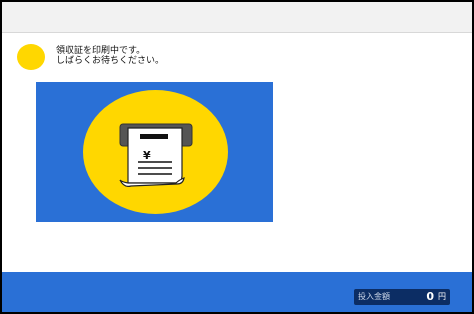 The image size is (474, 314). What do you see at coordinates (31, 57) in the screenshot?
I see `status-indicator-icon` at bounding box center [31, 57].